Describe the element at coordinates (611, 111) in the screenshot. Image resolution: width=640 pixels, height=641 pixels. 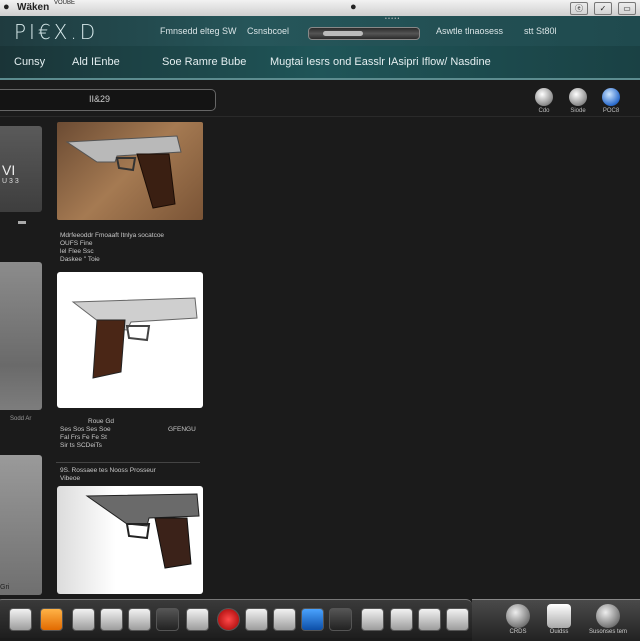
I see `toolbar-globe-label: POC8` at that location.